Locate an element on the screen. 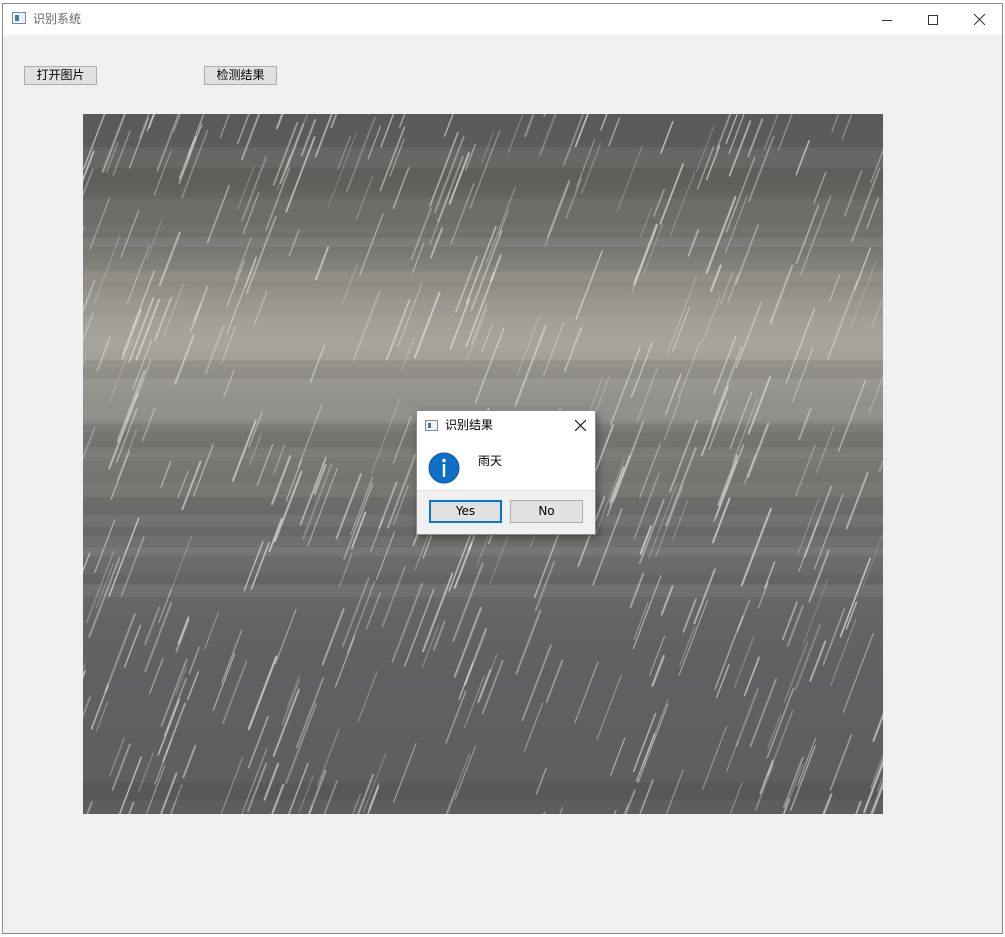  minimize-icon is located at coordinates (887, 20).